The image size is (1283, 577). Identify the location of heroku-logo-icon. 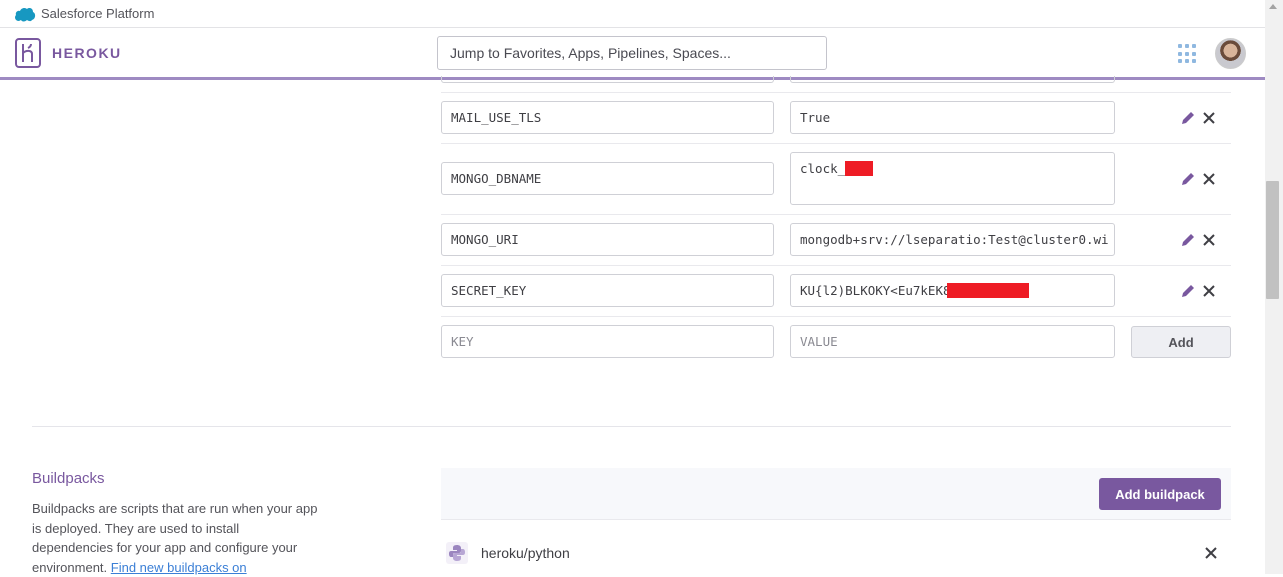
(28, 53).